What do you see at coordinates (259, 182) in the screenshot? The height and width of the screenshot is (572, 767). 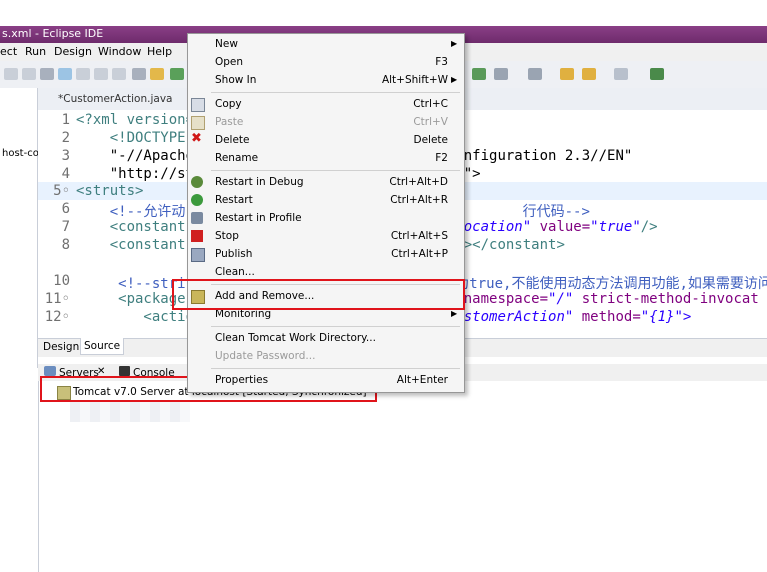 I see `menu-item-restart-in-debug: Restart in Debug` at bounding box center [259, 182].